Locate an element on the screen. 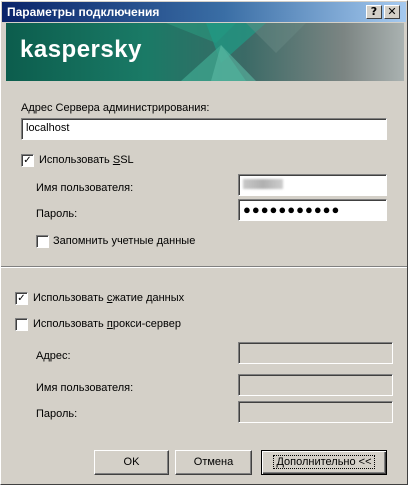 Image resolution: width=408 pixels, height=485 pixels. use-compression-label: Использовать сжатие данных is located at coordinates (109, 298).